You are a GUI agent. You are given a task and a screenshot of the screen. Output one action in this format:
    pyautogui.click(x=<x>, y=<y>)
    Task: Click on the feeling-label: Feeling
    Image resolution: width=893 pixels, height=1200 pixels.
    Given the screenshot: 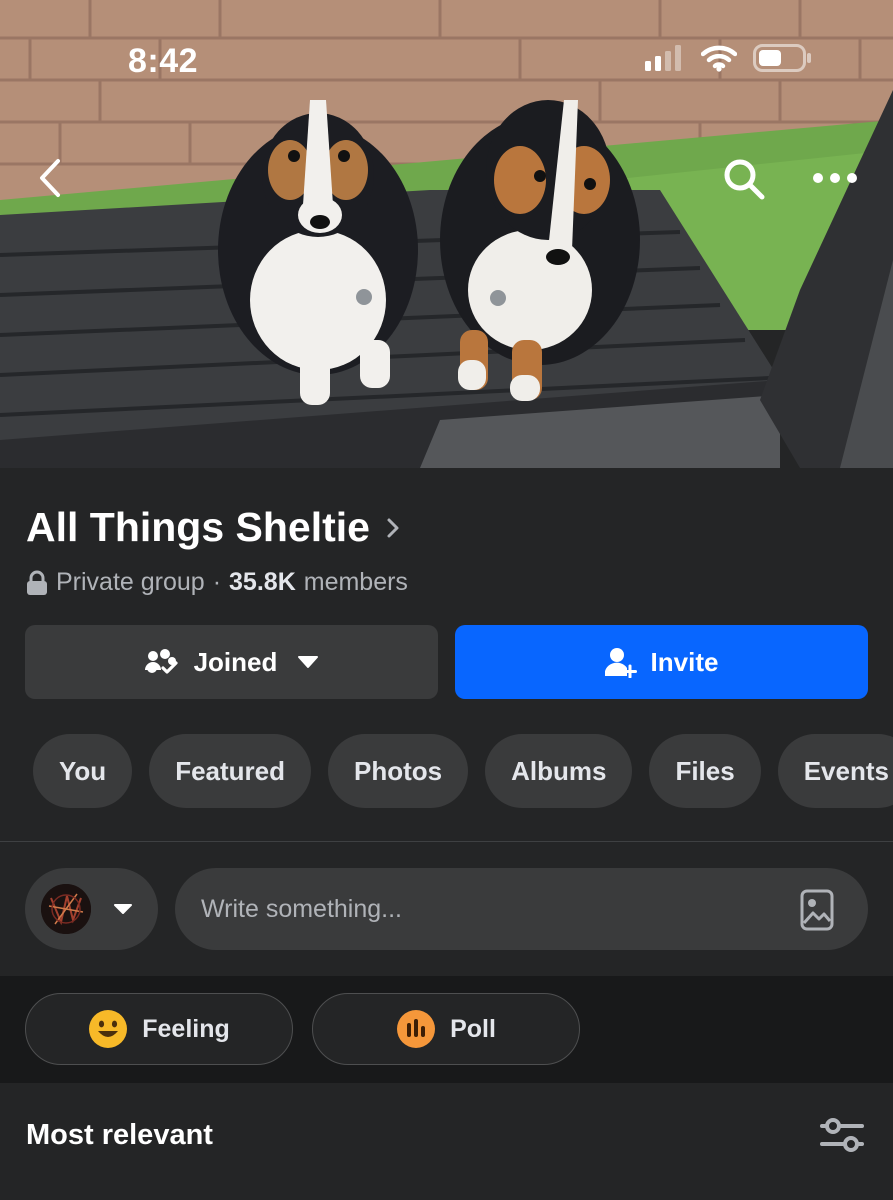 What is the action you would take?
    pyautogui.click(x=186, y=1028)
    